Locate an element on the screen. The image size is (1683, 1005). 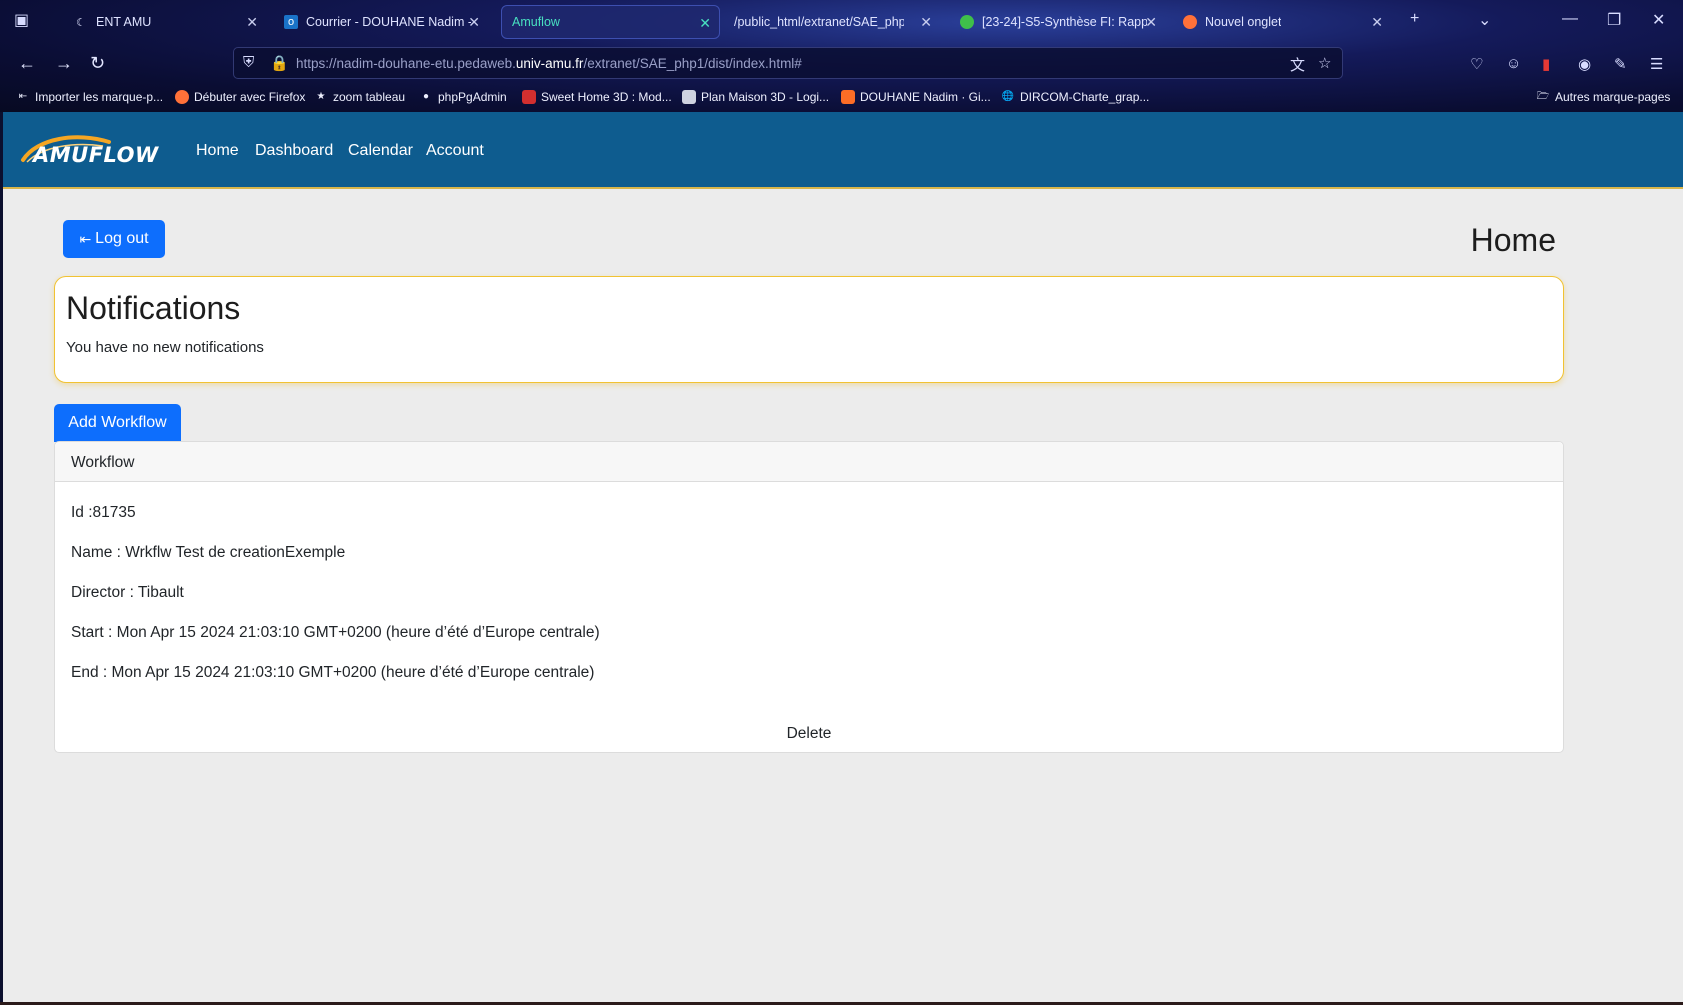
reload-icon: ↻ is located at coordinates (97, 63).